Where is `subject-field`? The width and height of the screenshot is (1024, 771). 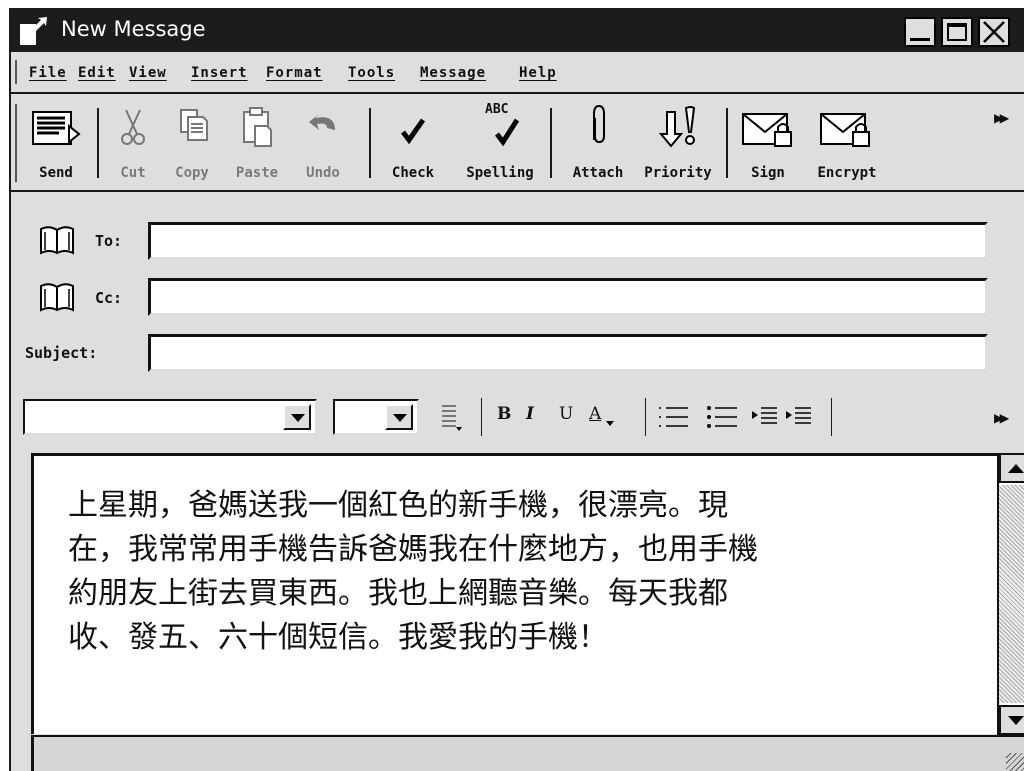 subject-field is located at coordinates (568, 353).